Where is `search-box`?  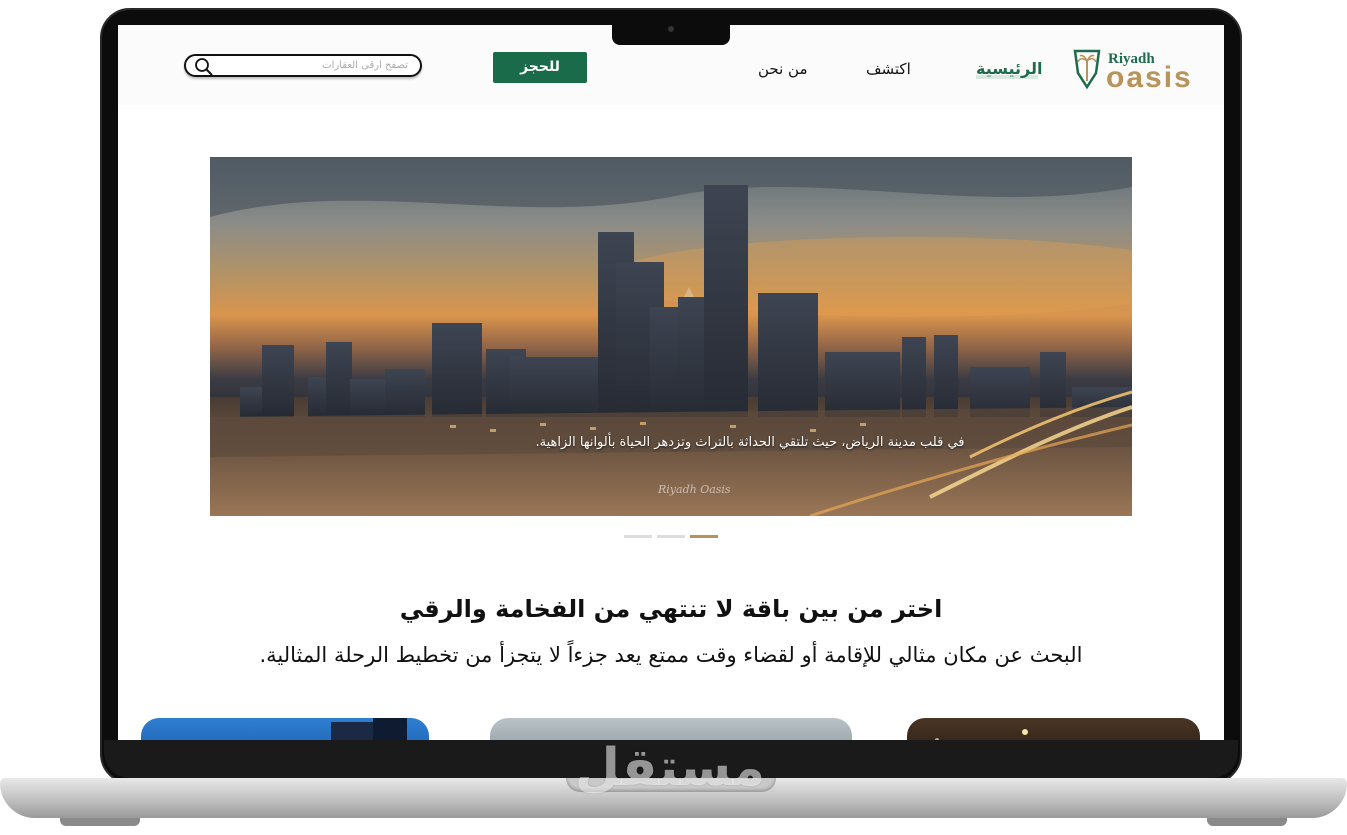 search-box is located at coordinates (303, 65).